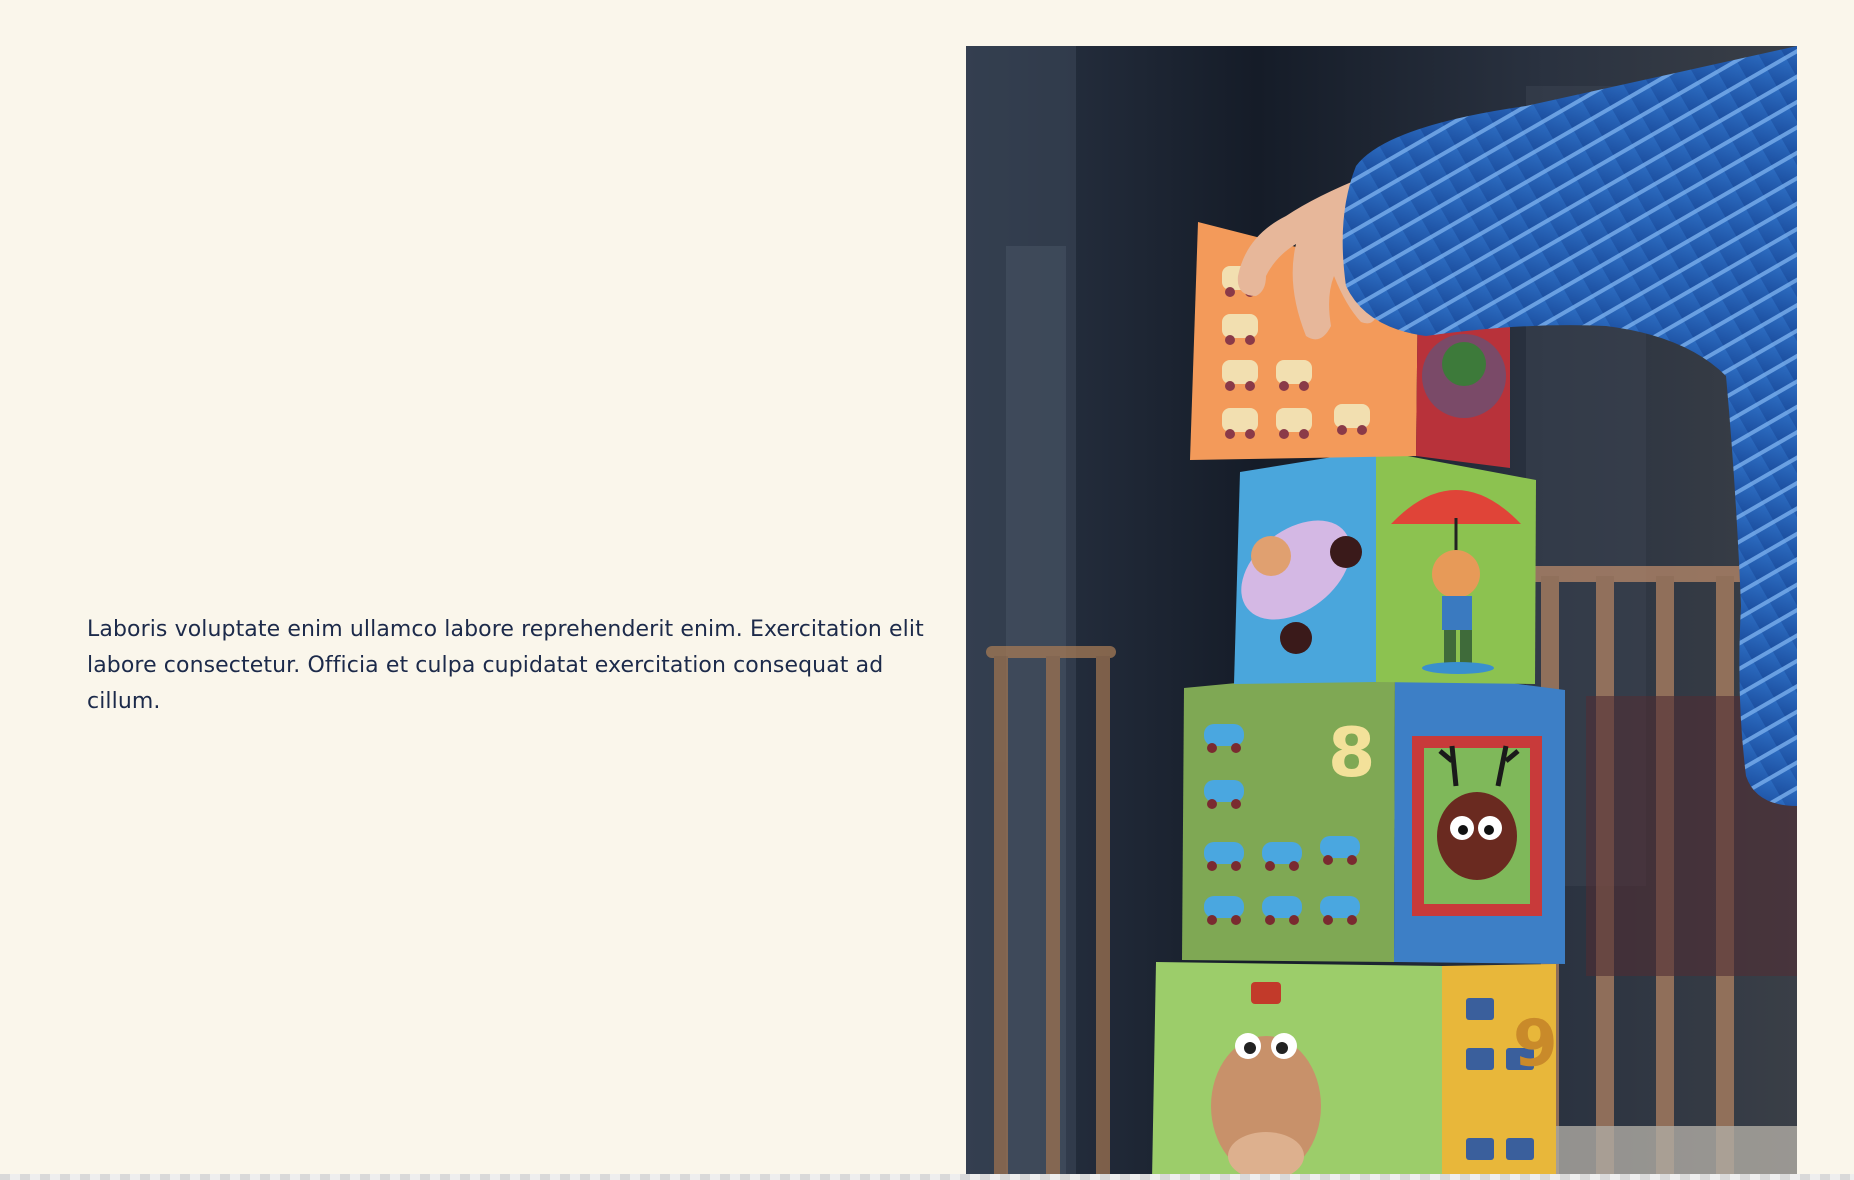  What do you see at coordinates (1385, 567) in the screenshot?
I see `block-second` at bounding box center [1385, 567].